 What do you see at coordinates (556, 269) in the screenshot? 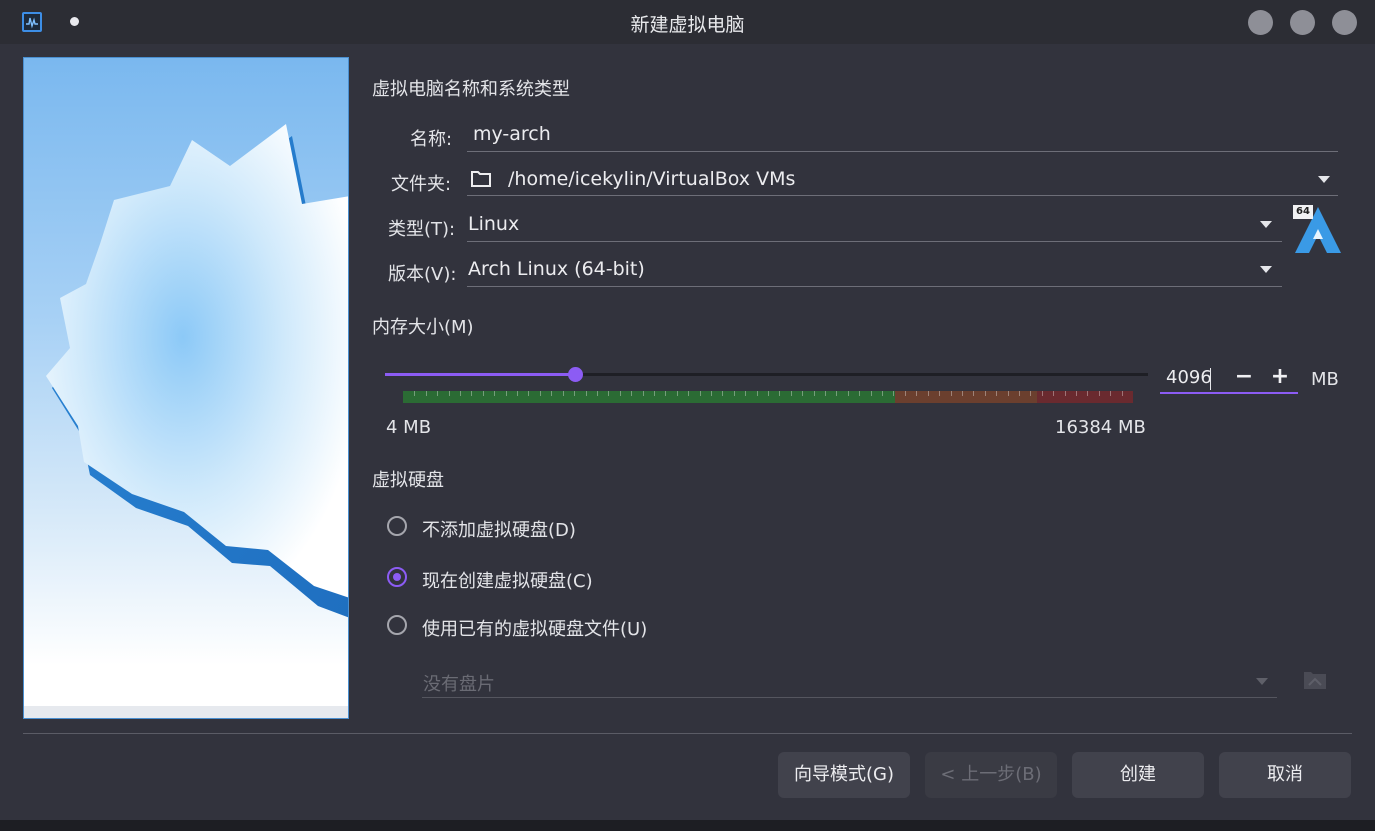
I see `version-select: Arch Linux (64-bit)` at bounding box center [556, 269].